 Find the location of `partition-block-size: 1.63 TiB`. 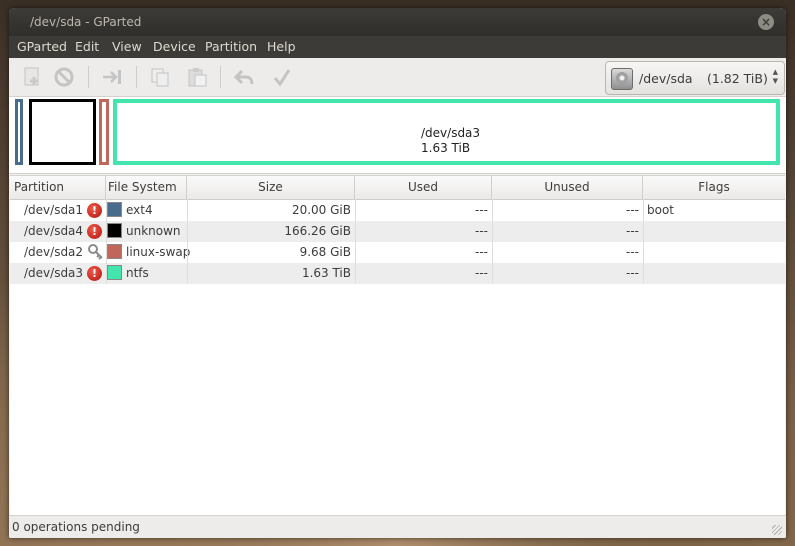

partition-block-size: 1.63 TiB is located at coordinates (446, 148).